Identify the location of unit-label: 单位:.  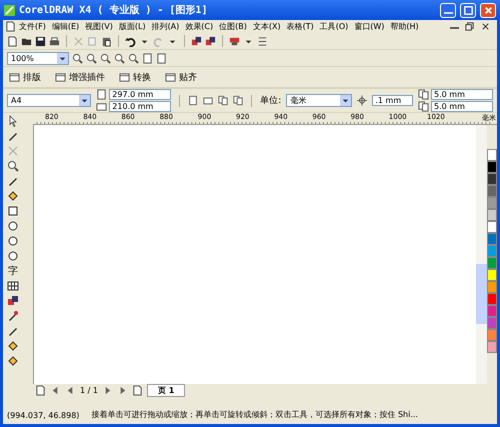
(271, 100).